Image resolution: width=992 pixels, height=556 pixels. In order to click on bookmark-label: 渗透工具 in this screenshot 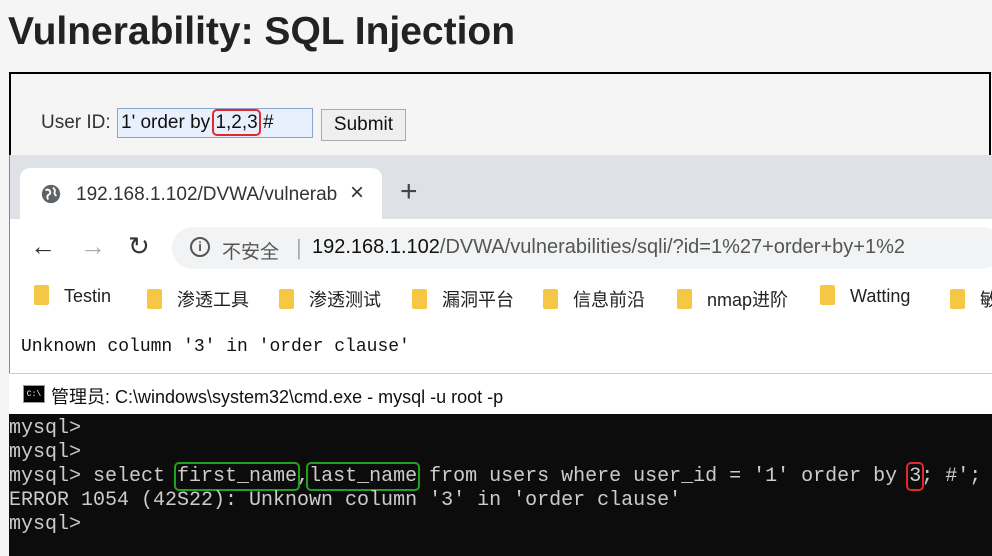, I will do `click(213, 300)`.